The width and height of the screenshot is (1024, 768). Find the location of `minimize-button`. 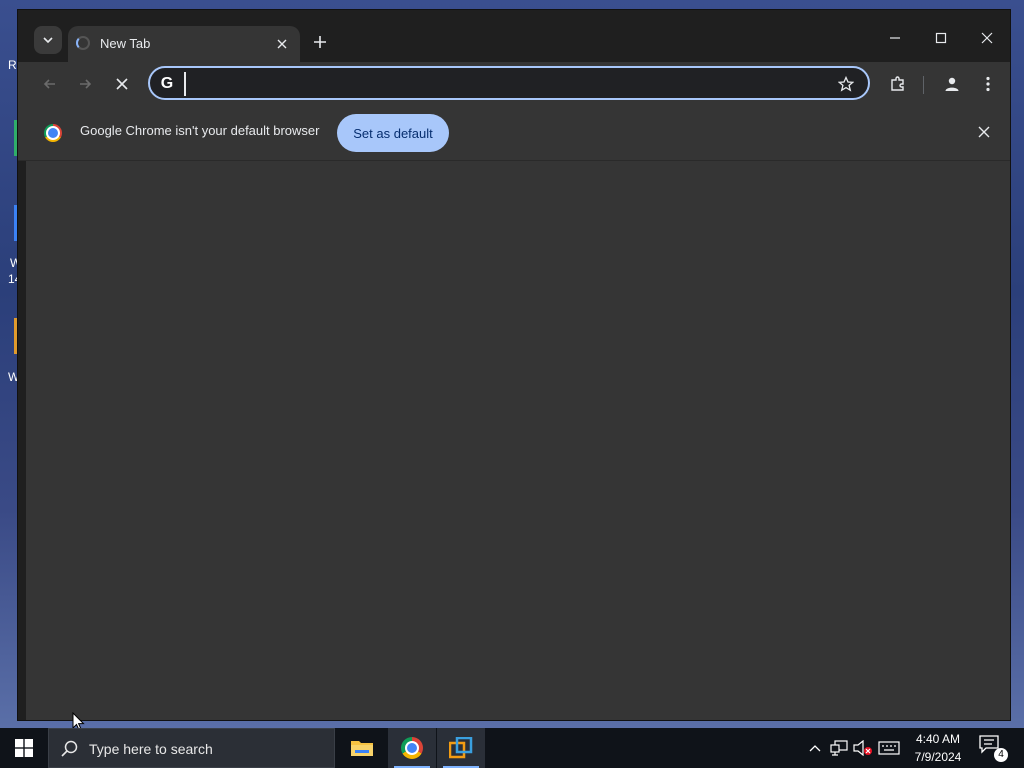

minimize-button is located at coordinates (895, 38).